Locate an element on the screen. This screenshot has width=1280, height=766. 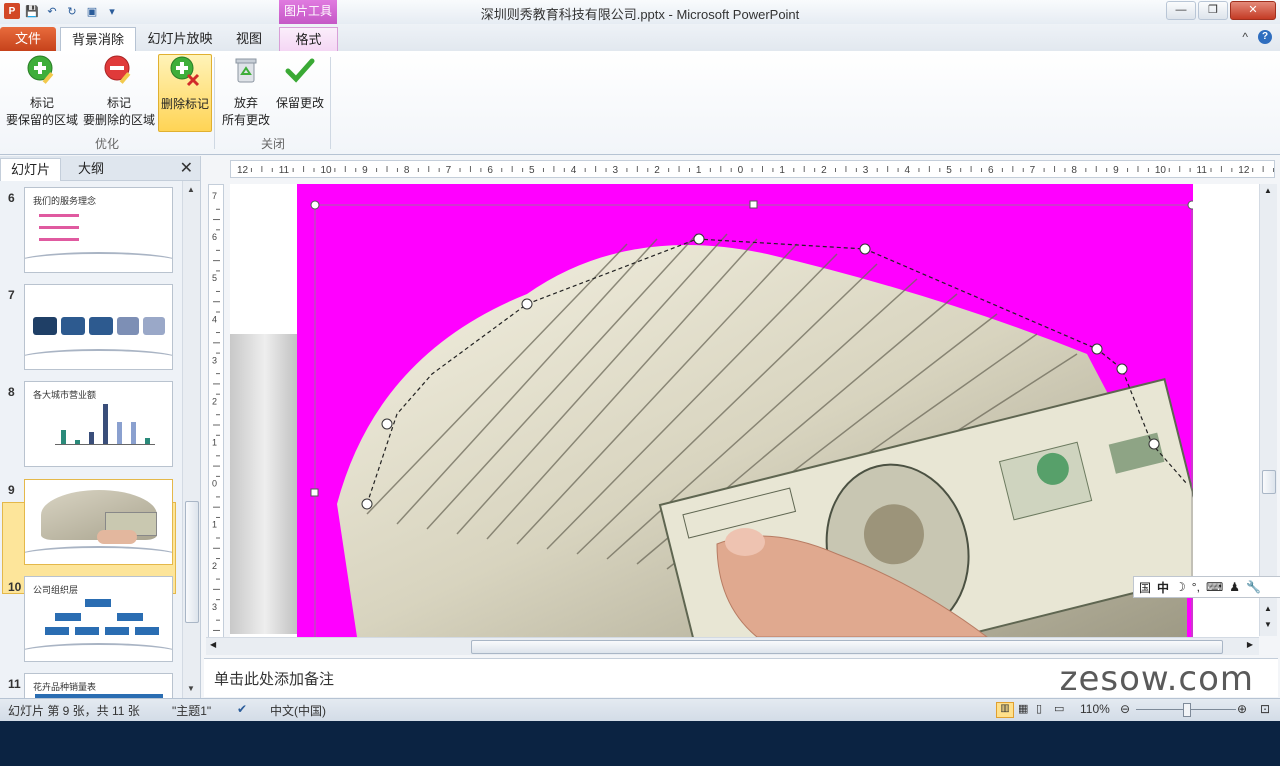
tab-slides: 幻灯片 is located at coordinates (31, 169).